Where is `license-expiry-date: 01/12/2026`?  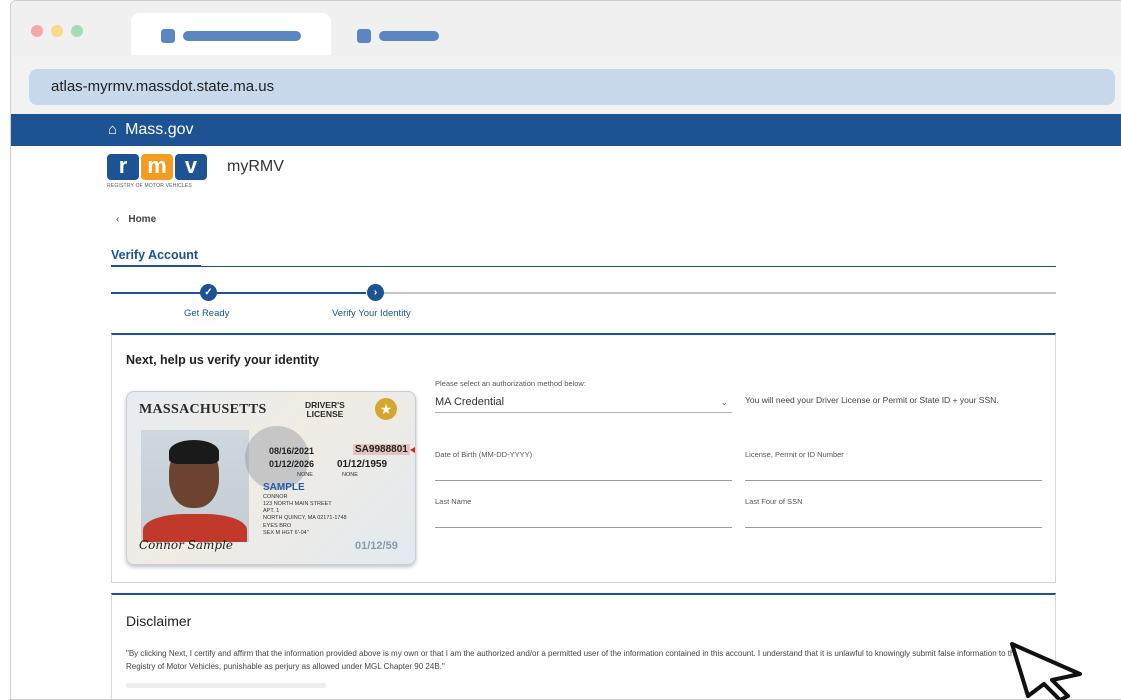
license-expiry-date: 01/12/2026 is located at coordinates (292, 464).